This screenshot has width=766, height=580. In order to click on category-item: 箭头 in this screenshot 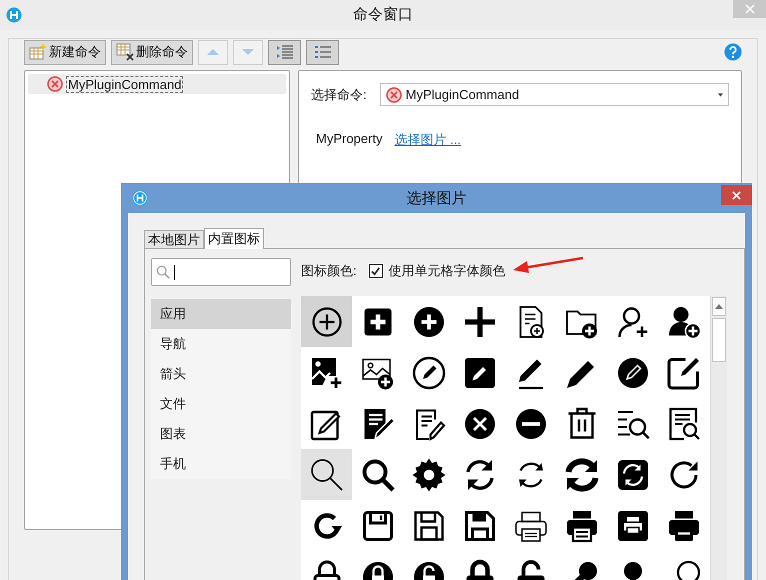, I will do `click(221, 374)`.